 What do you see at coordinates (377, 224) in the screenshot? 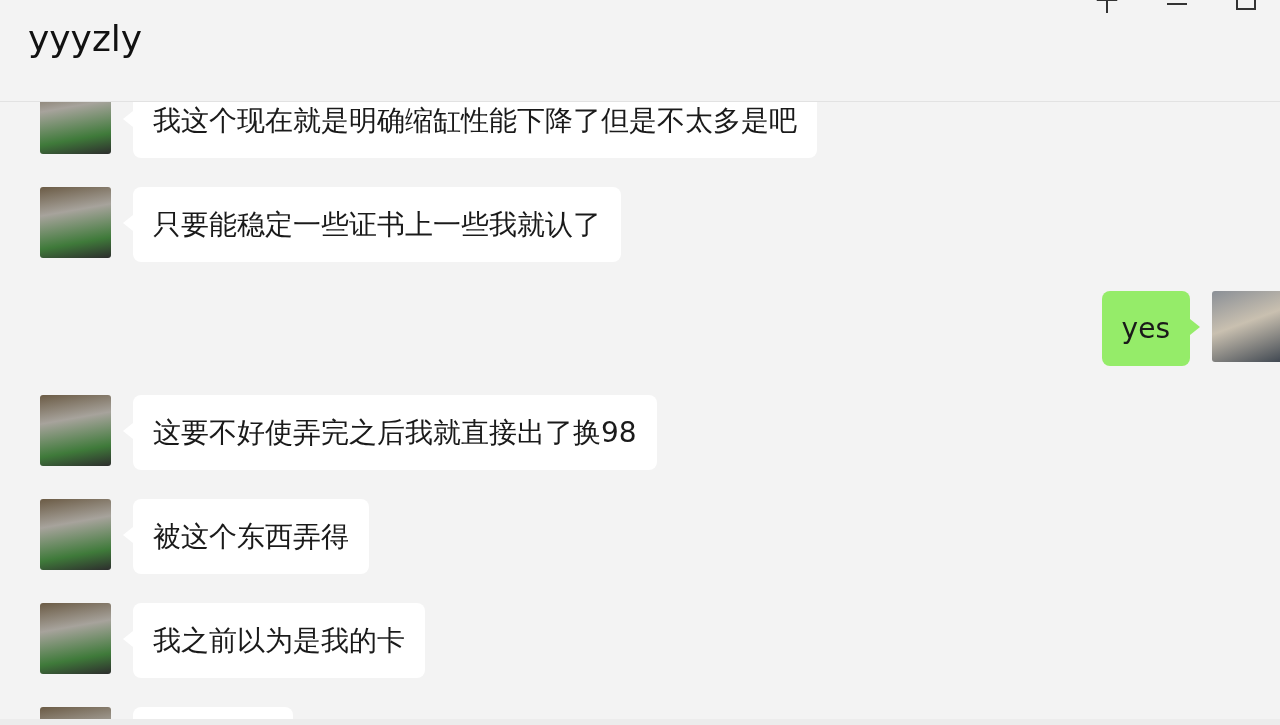
I see `message-bubble: 只要能稳定一些证书上一些我就认了` at bounding box center [377, 224].